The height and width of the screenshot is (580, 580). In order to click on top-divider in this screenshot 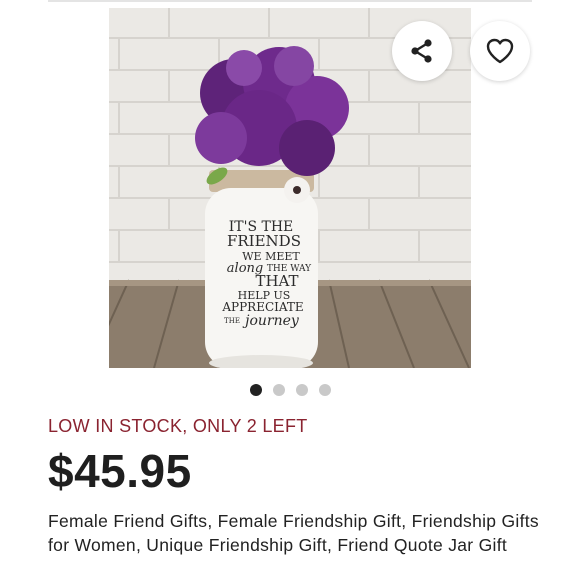, I will do `click(290, 1)`.